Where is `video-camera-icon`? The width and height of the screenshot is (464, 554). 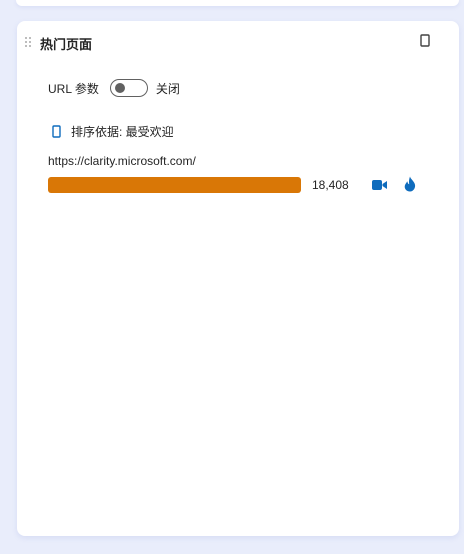
video-camera-icon is located at coordinates (379, 185).